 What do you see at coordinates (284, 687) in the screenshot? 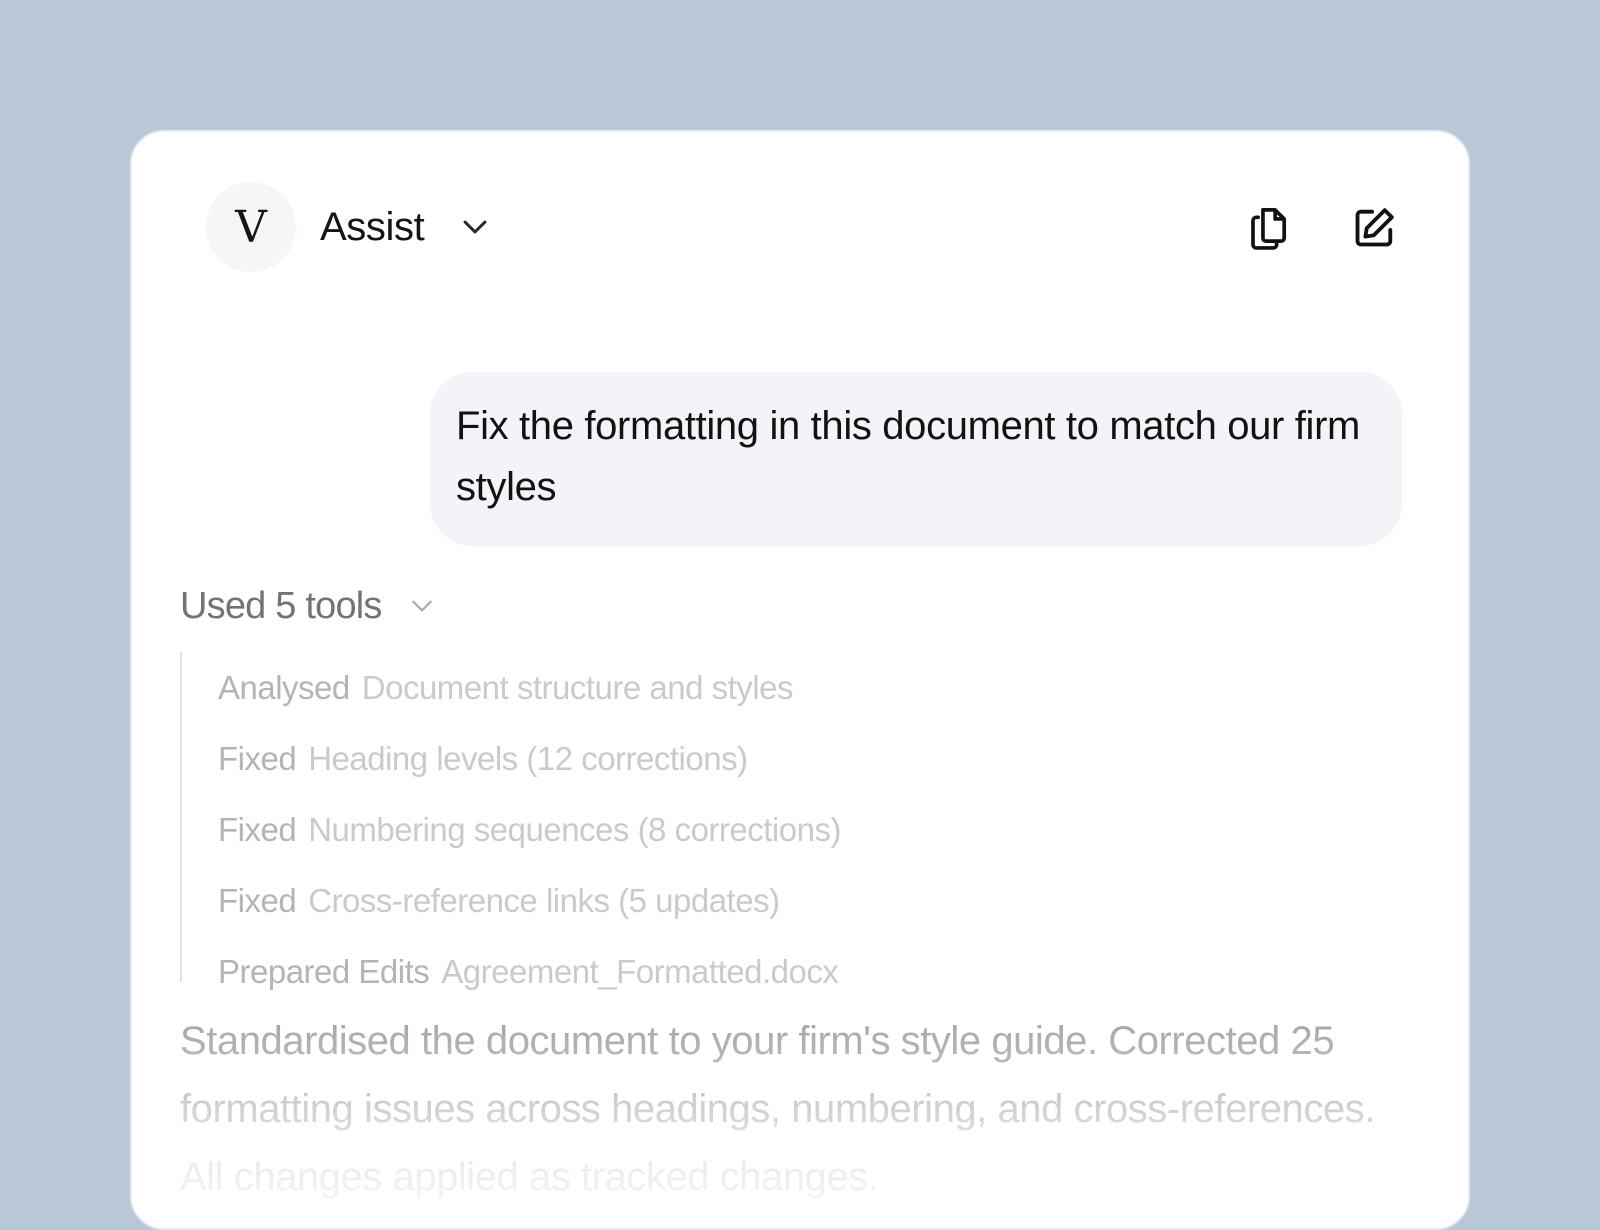
I see `tool-step-action: Analysed` at bounding box center [284, 687].